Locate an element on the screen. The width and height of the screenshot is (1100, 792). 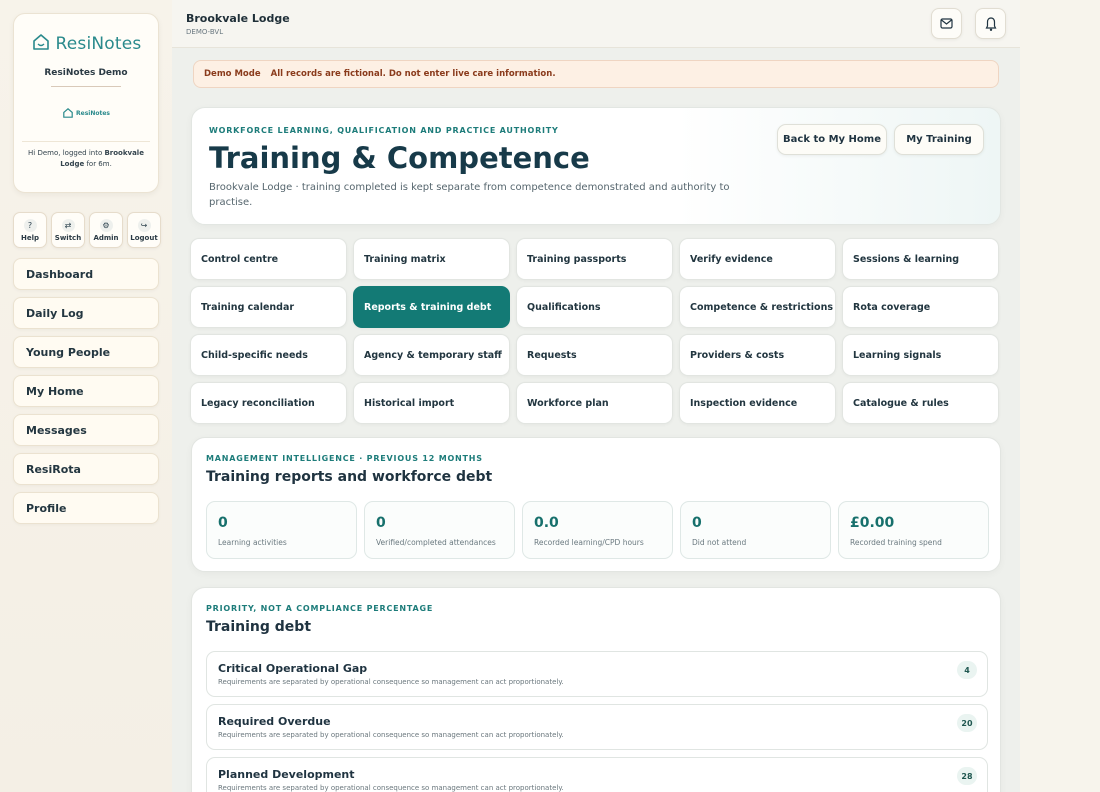
stat-value: 0.0 is located at coordinates (546, 523).